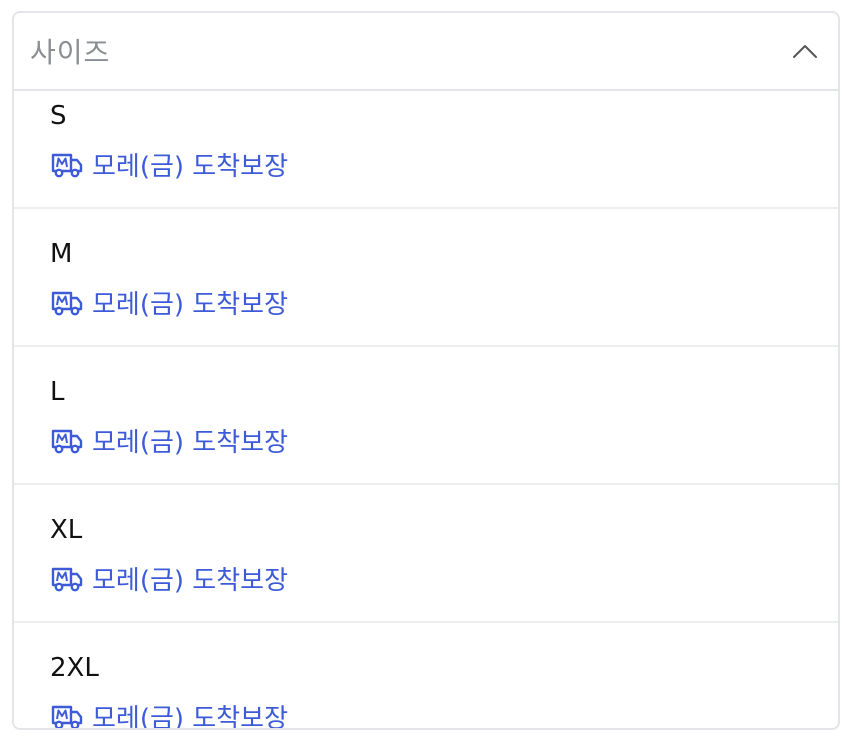 This screenshot has height=741, width=850. What do you see at coordinates (426, 675) in the screenshot?
I see `size-option-2xl: 2XL 모레(금) 도착보장` at bounding box center [426, 675].